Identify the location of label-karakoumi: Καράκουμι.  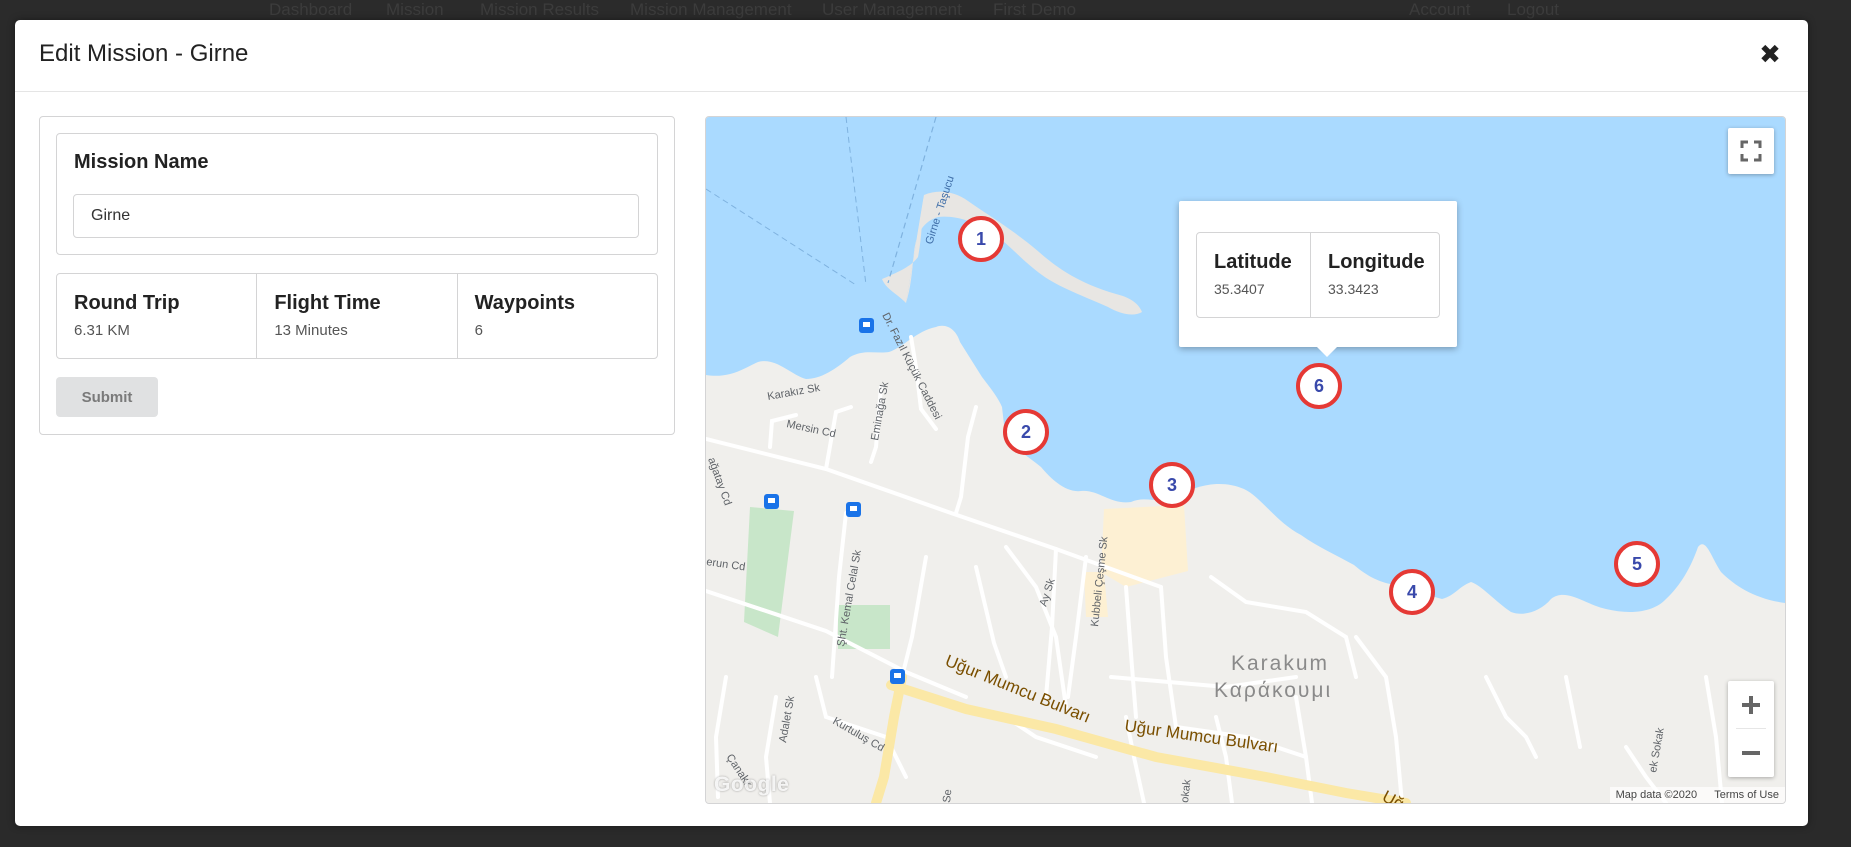
(1273, 690).